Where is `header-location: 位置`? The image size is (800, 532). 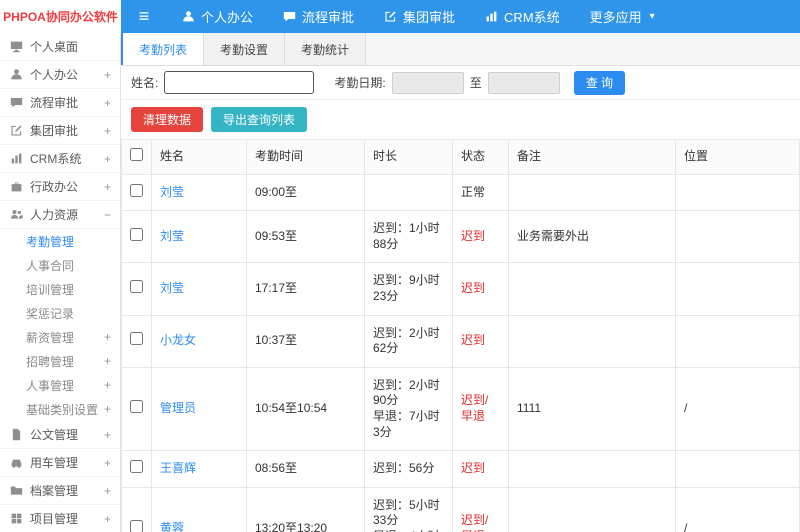 header-location: 位置 is located at coordinates (737, 157).